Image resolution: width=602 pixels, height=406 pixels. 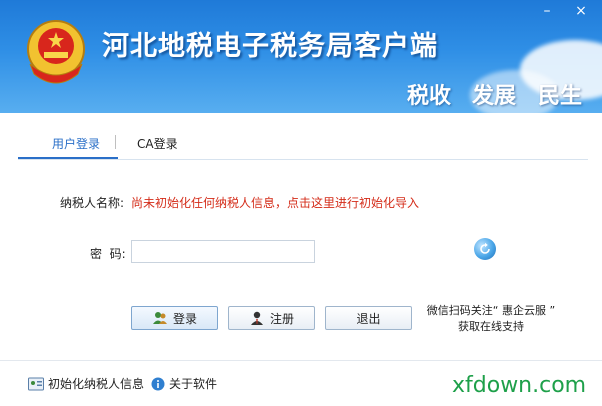 I want to click on slogan-3: 民生, so click(x=560, y=96).